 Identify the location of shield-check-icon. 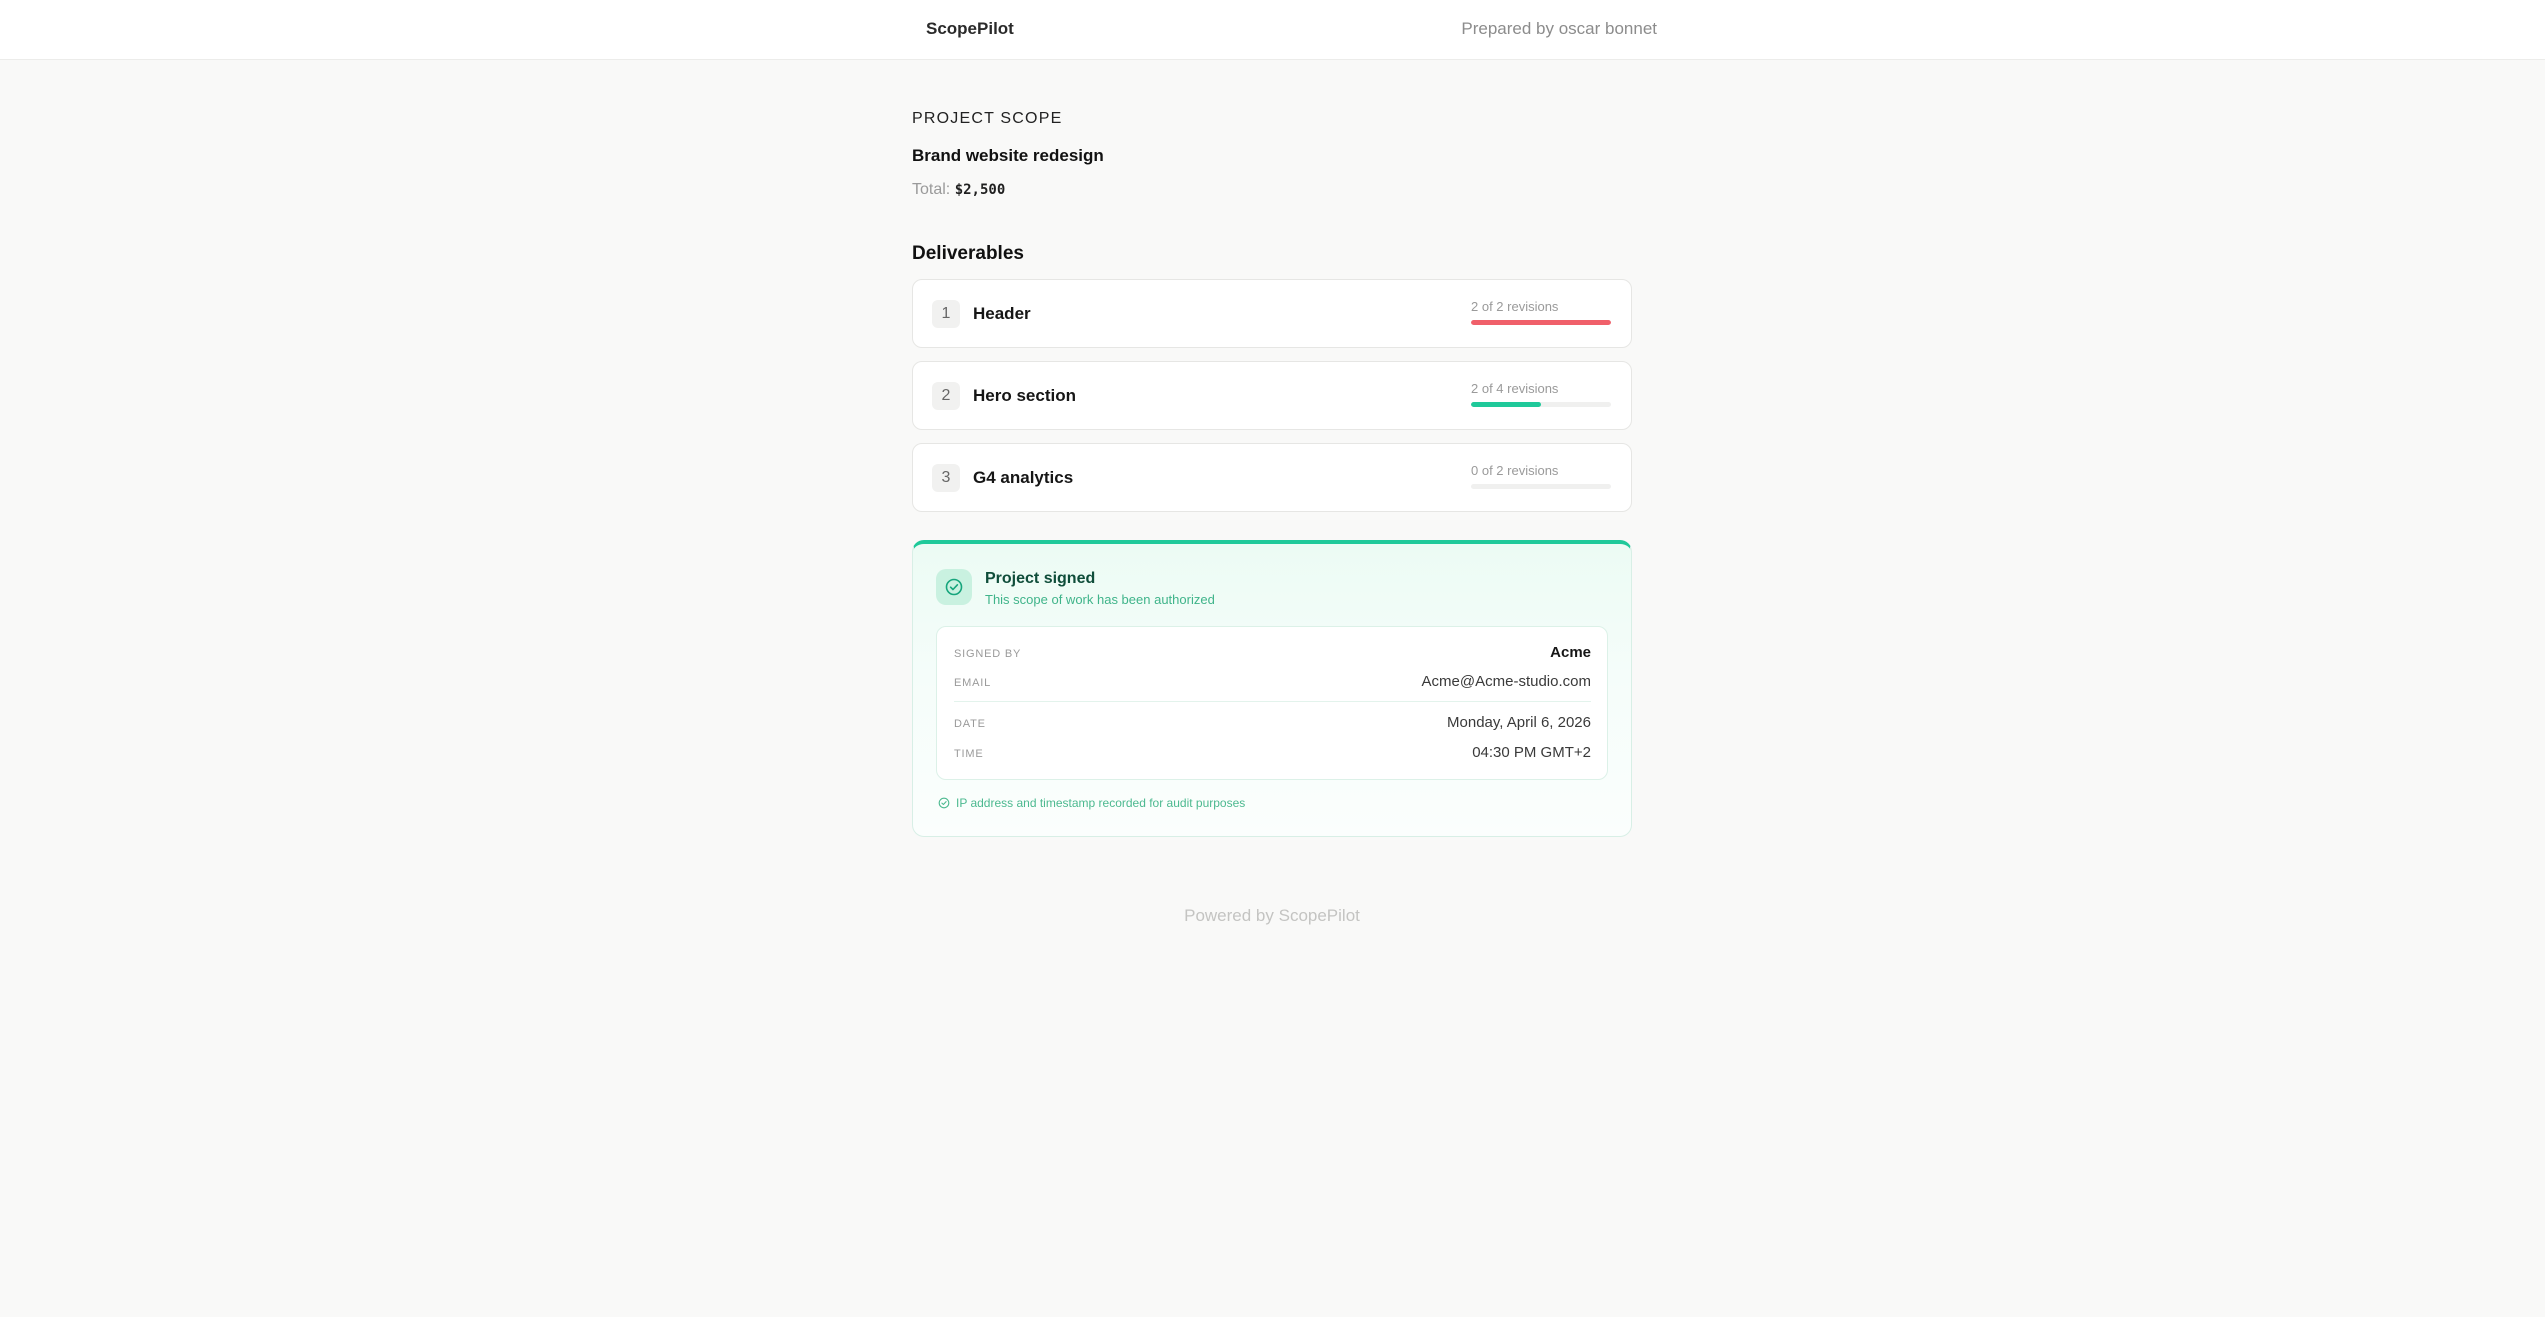
(944, 803).